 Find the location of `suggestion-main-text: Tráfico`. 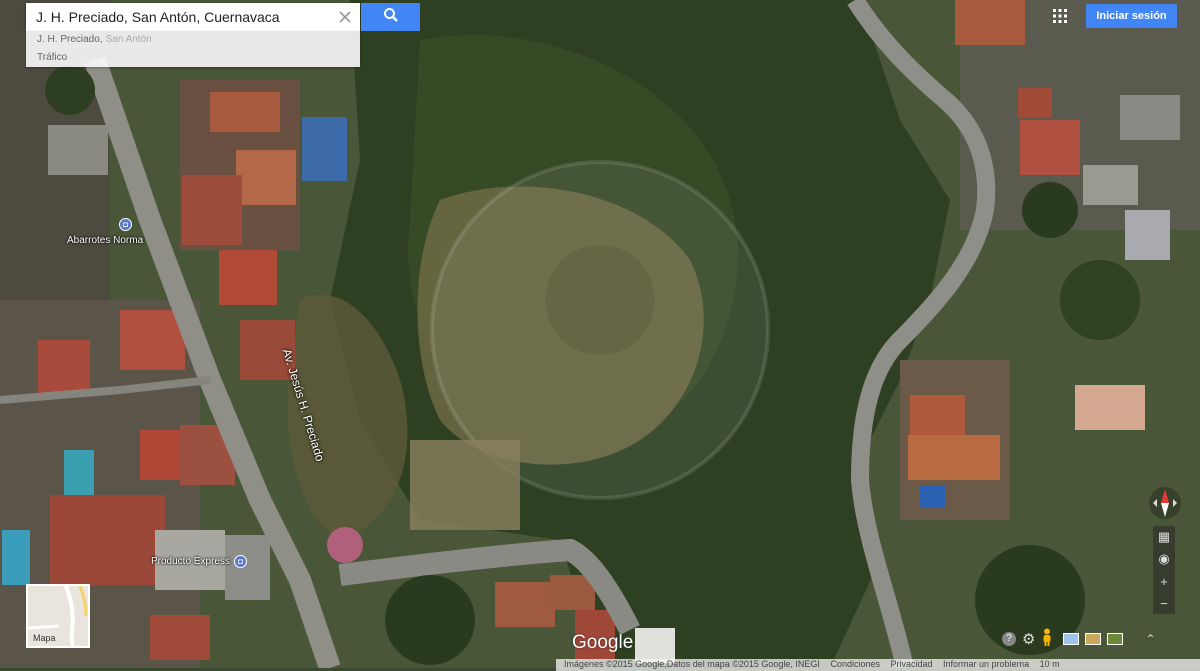

suggestion-main-text: Tráfico is located at coordinates (52, 57).